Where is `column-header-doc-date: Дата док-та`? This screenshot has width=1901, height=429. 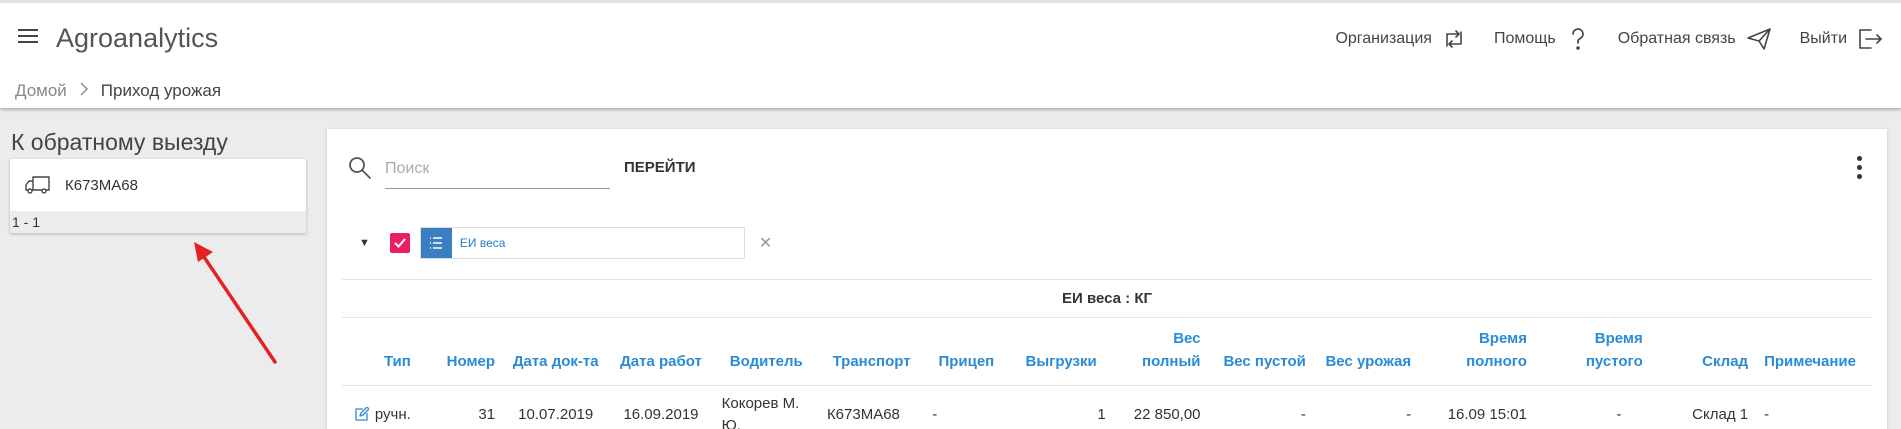
column-header-doc-date: Дата док-та is located at coordinates (556, 351).